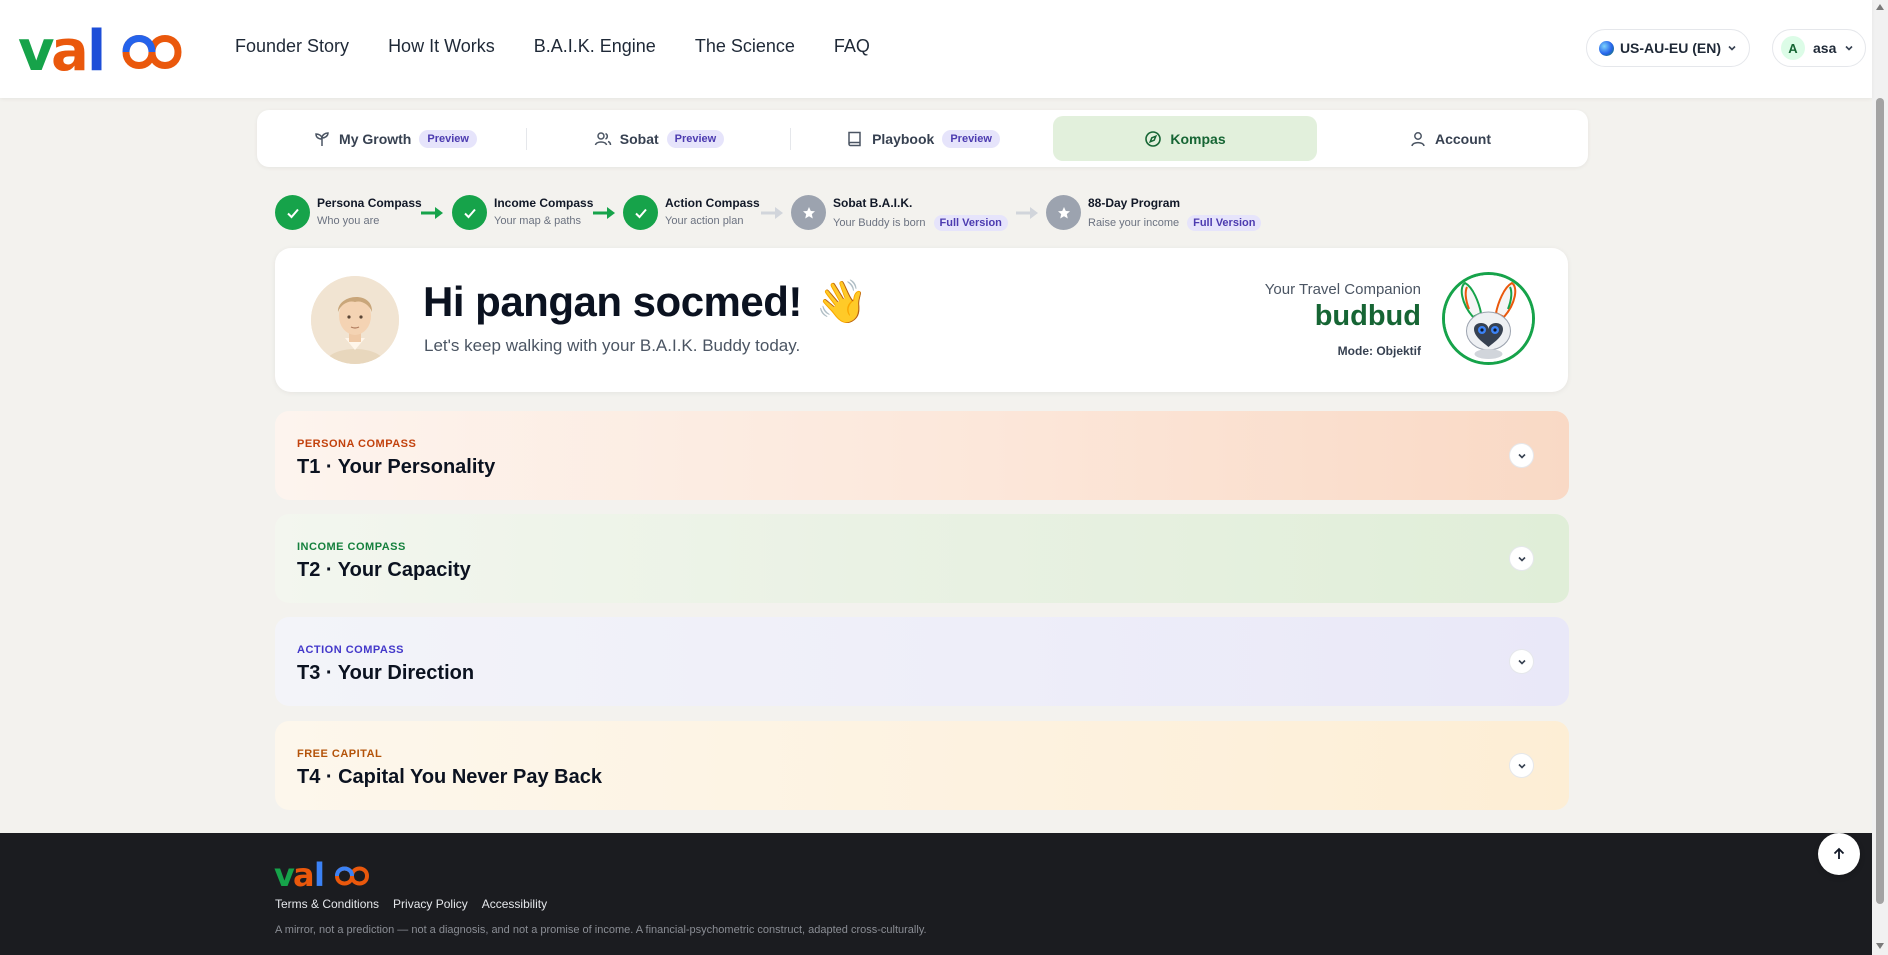 The height and width of the screenshot is (955, 1888). Describe the element at coordinates (873, 203) in the screenshot. I see `step-title: Sobat B.A.I.K.` at that location.